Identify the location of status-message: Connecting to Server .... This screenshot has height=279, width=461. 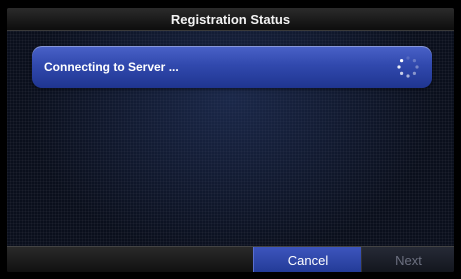
(111, 67).